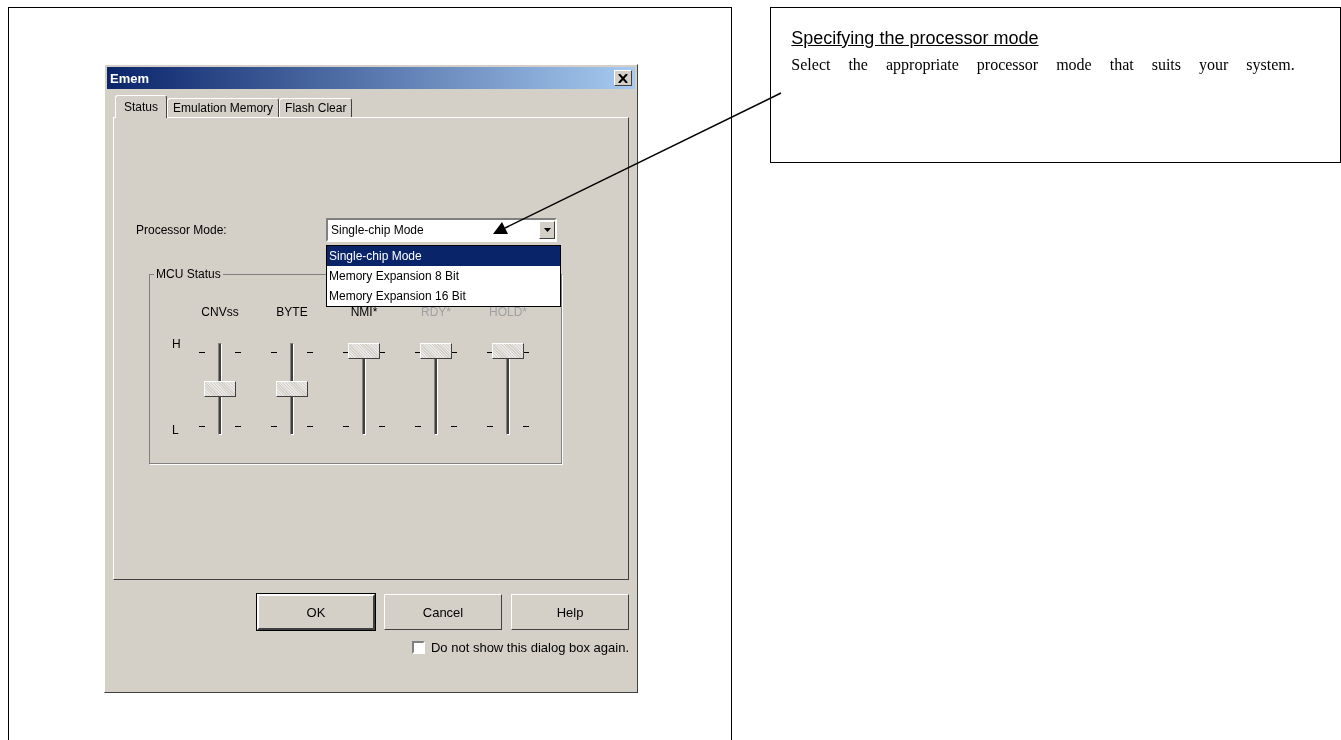 The width and height of the screenshot is (1341, 740). What do you see at coordinates (915, 38) in the screenshot?
I see `callout-heading: Specifying the processor mode` at bounding box center [915, 38].